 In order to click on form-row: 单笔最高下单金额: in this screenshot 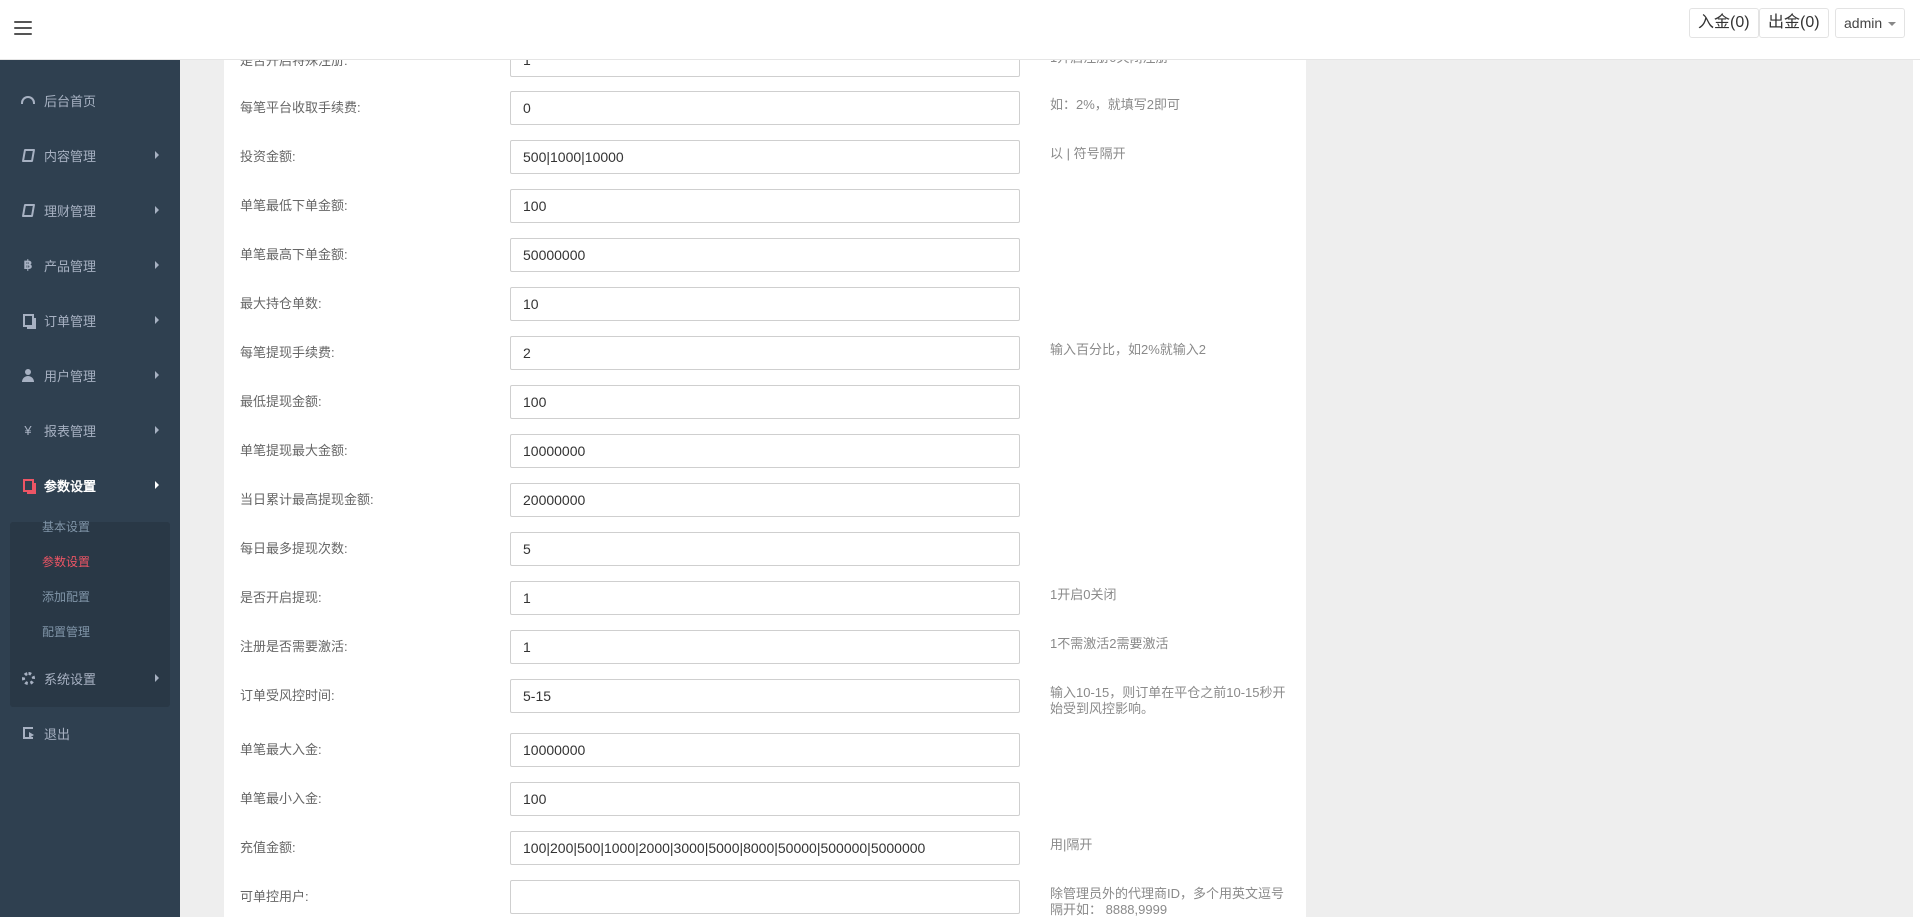, I will do `click(765, 258)`.